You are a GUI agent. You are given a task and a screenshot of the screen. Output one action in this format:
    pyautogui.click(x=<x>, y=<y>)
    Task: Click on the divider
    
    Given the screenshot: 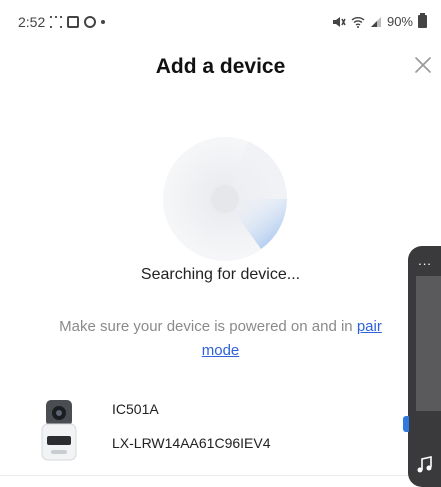 What is the action you would take?
    pyautogui.click(x=220, y=475)
    